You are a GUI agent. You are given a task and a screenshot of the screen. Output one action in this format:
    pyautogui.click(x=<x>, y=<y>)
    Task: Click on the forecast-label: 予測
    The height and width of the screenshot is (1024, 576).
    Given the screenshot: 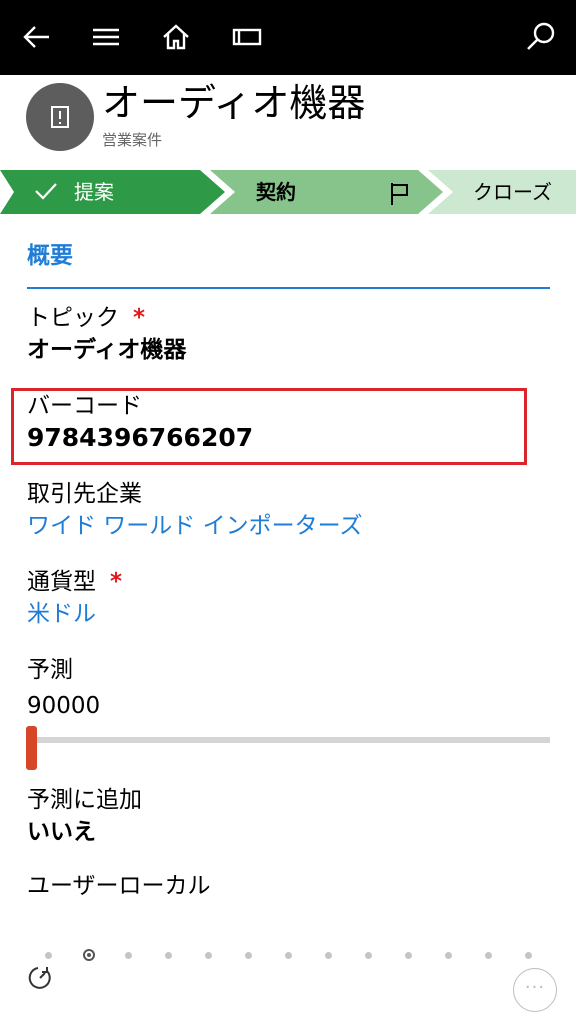 What is the action you would take?
    pyautogui.click(x=50, y=670)
    